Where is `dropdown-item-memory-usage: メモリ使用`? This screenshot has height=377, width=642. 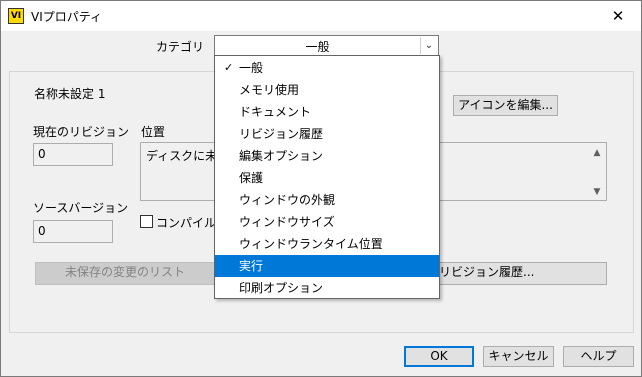
dropdown-item-memory-usage: メモリ使用 is located at coordinates (327, 90).